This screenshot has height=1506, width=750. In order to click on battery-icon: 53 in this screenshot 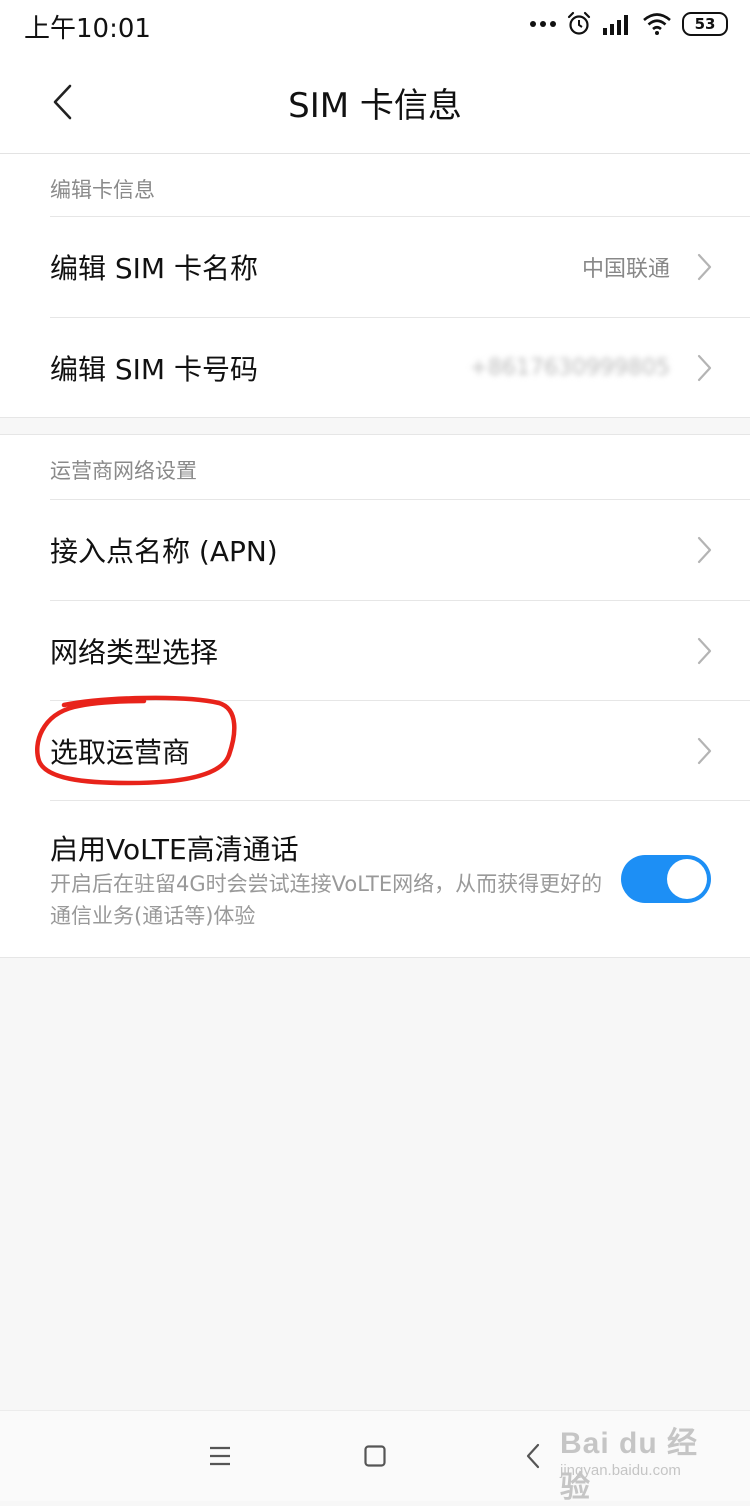, I will do `click(705, 24)`.